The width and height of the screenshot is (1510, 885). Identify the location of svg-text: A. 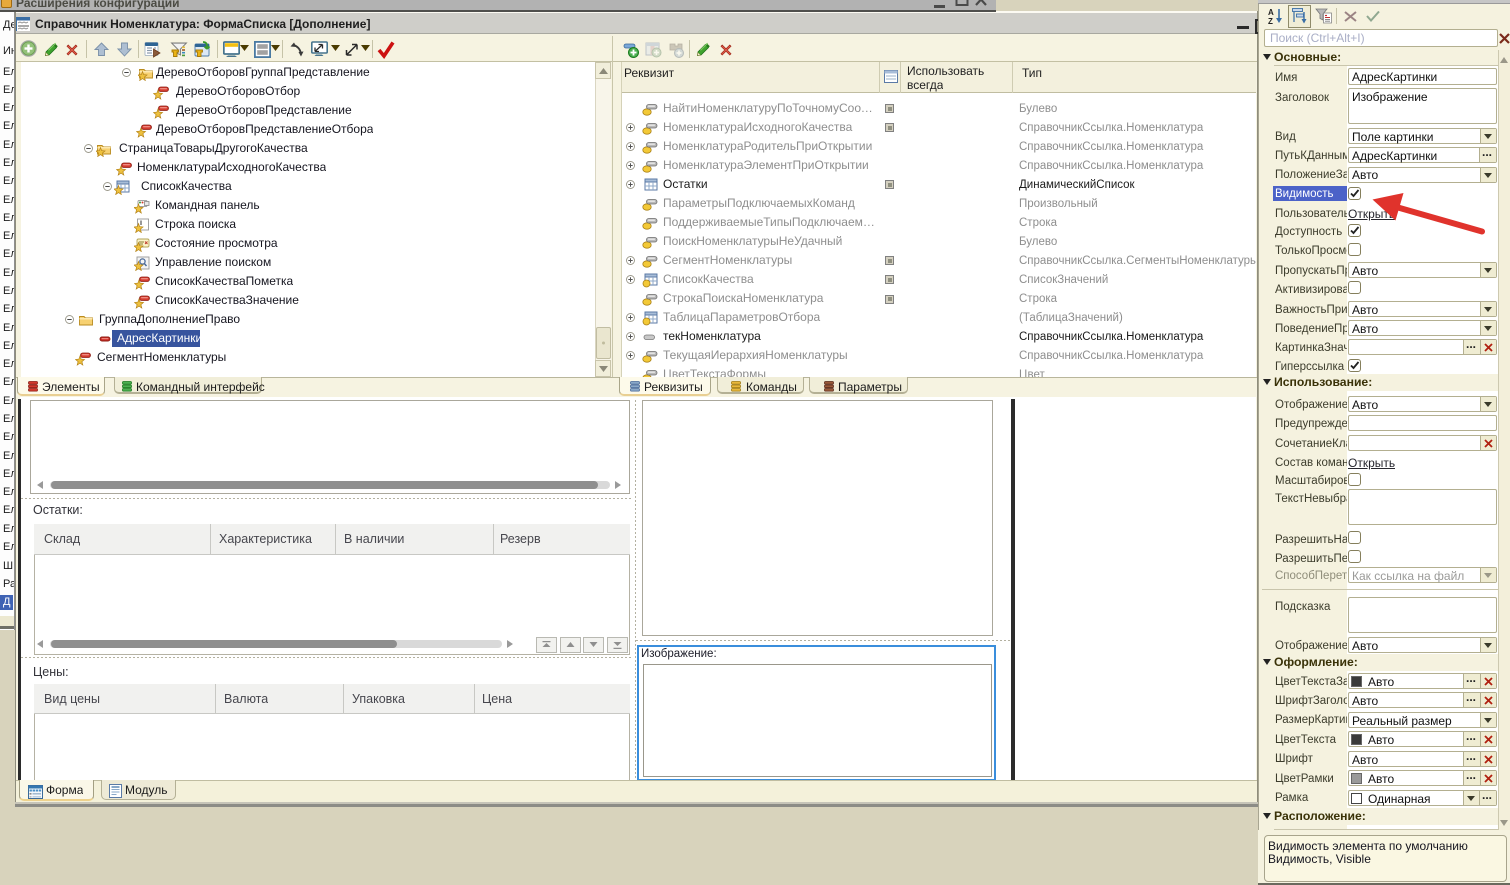
(1271, 12).